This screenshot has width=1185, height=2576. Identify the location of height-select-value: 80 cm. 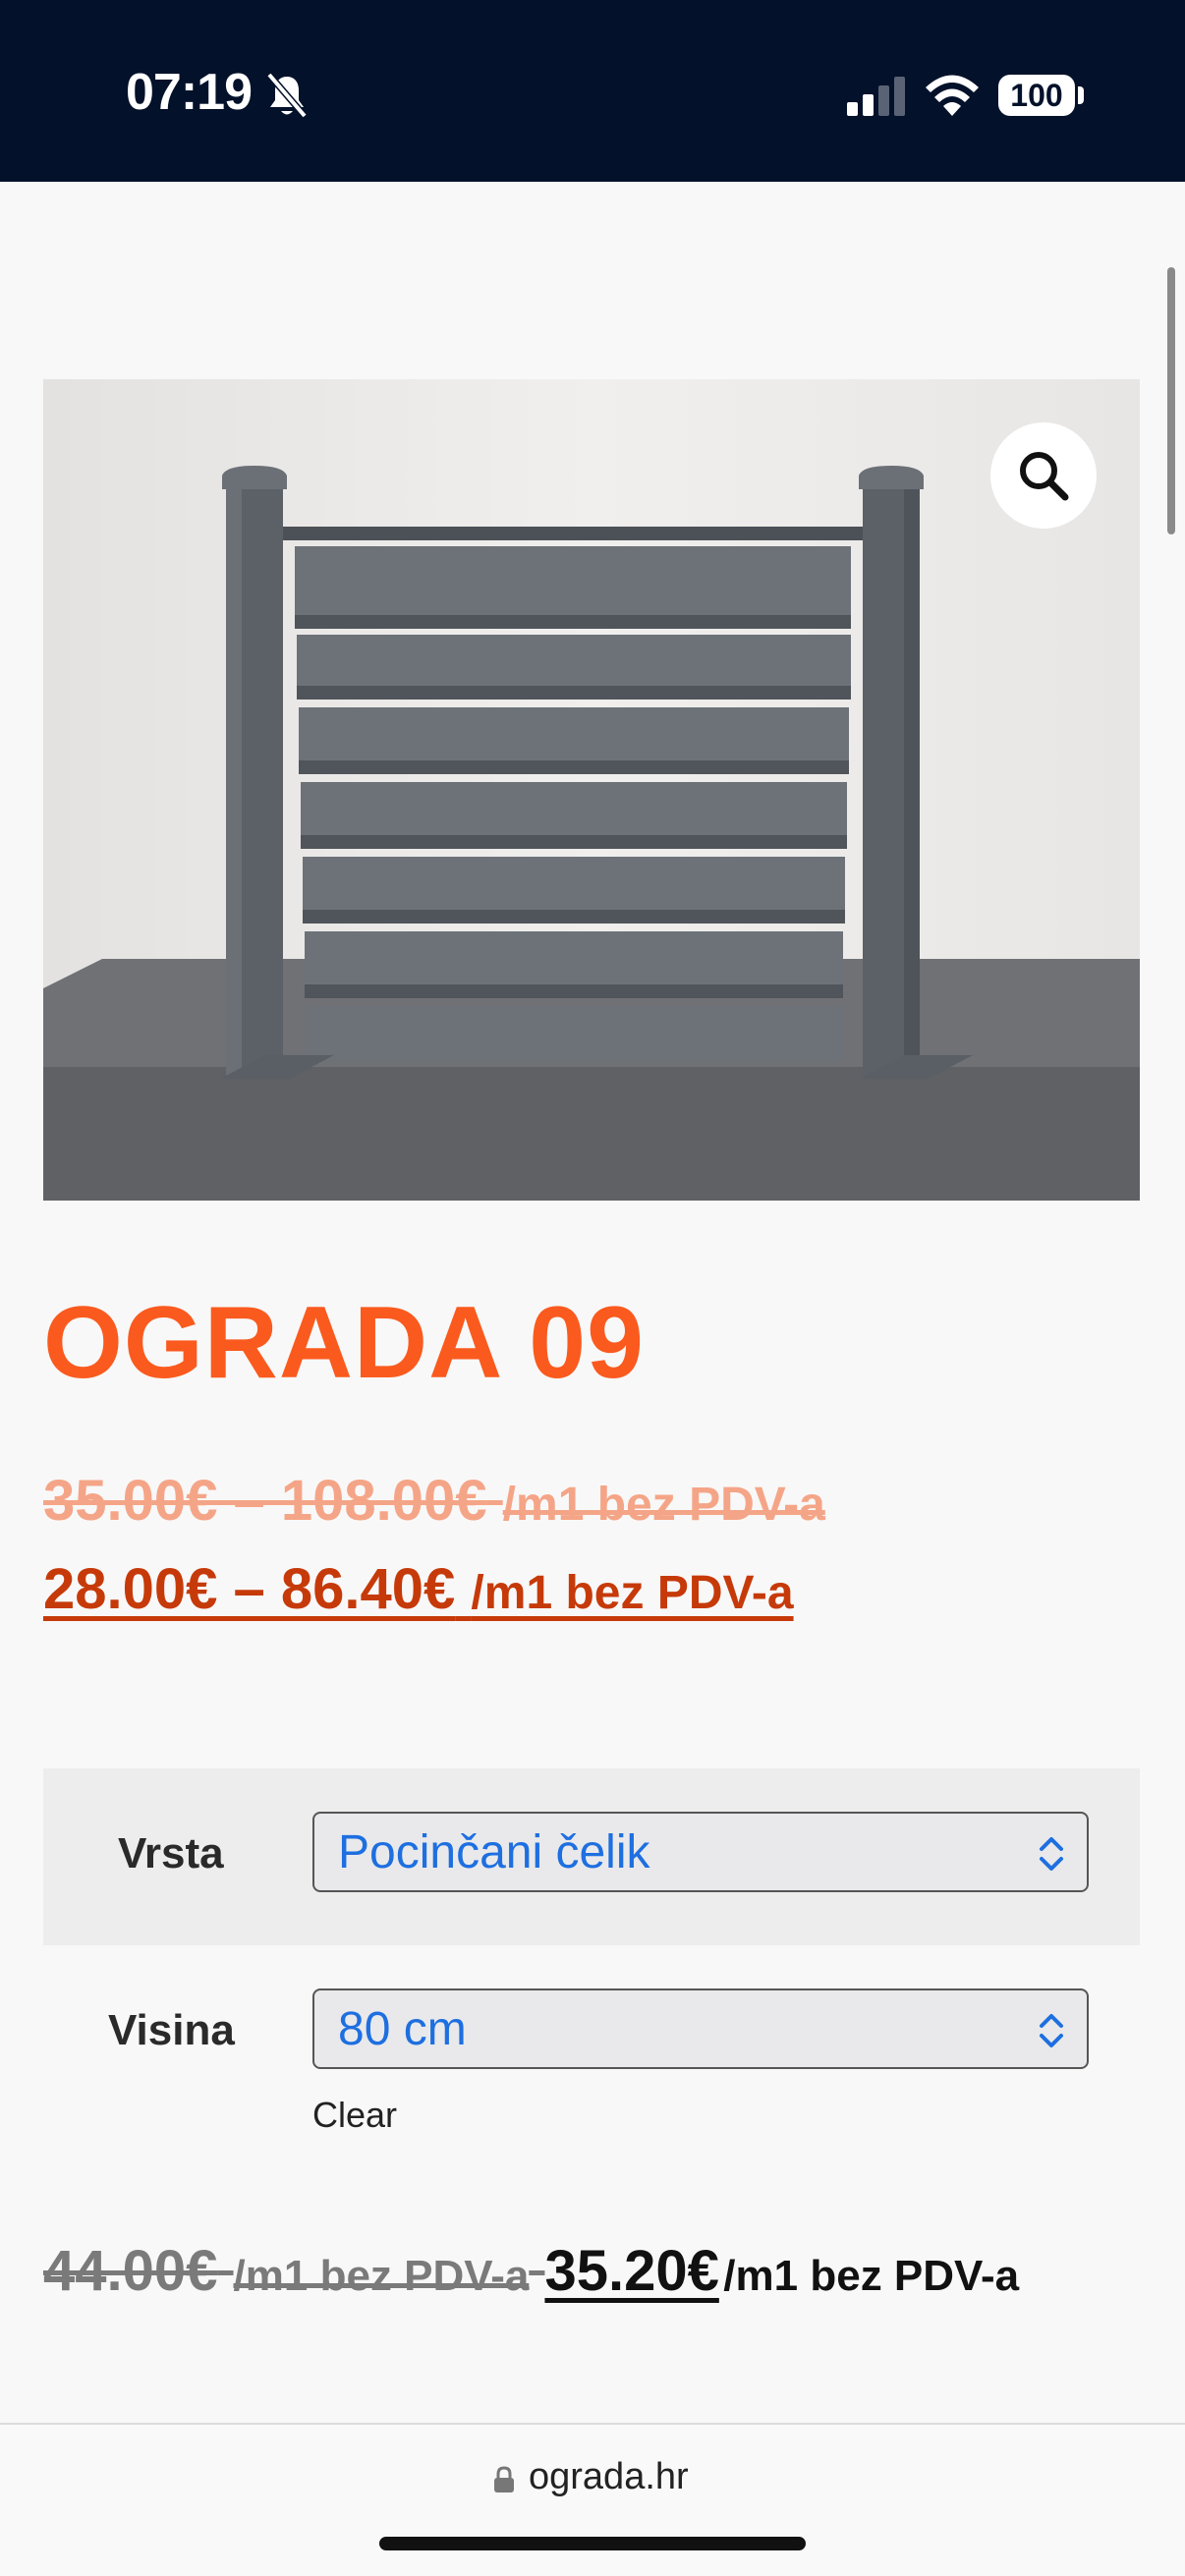
(403, 2029).